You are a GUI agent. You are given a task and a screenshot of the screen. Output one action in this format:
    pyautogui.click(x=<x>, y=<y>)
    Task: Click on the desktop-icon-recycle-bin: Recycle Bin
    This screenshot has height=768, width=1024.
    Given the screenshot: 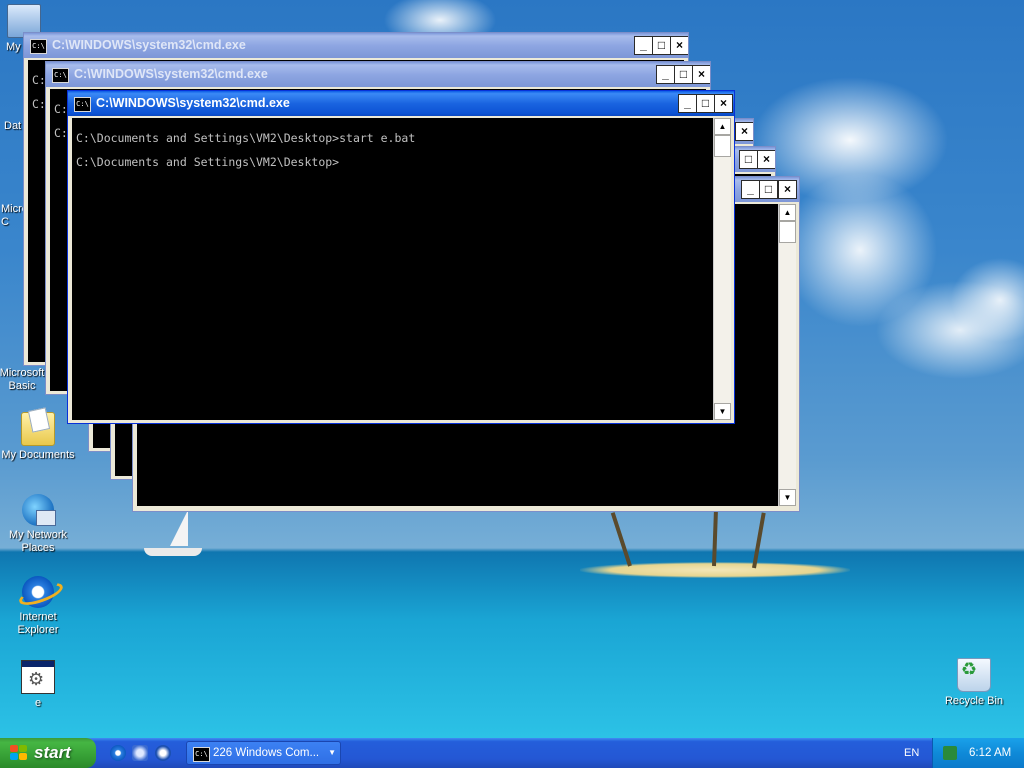 What is the action you would take?
    pyautogui.click(x=974, y=683)
    